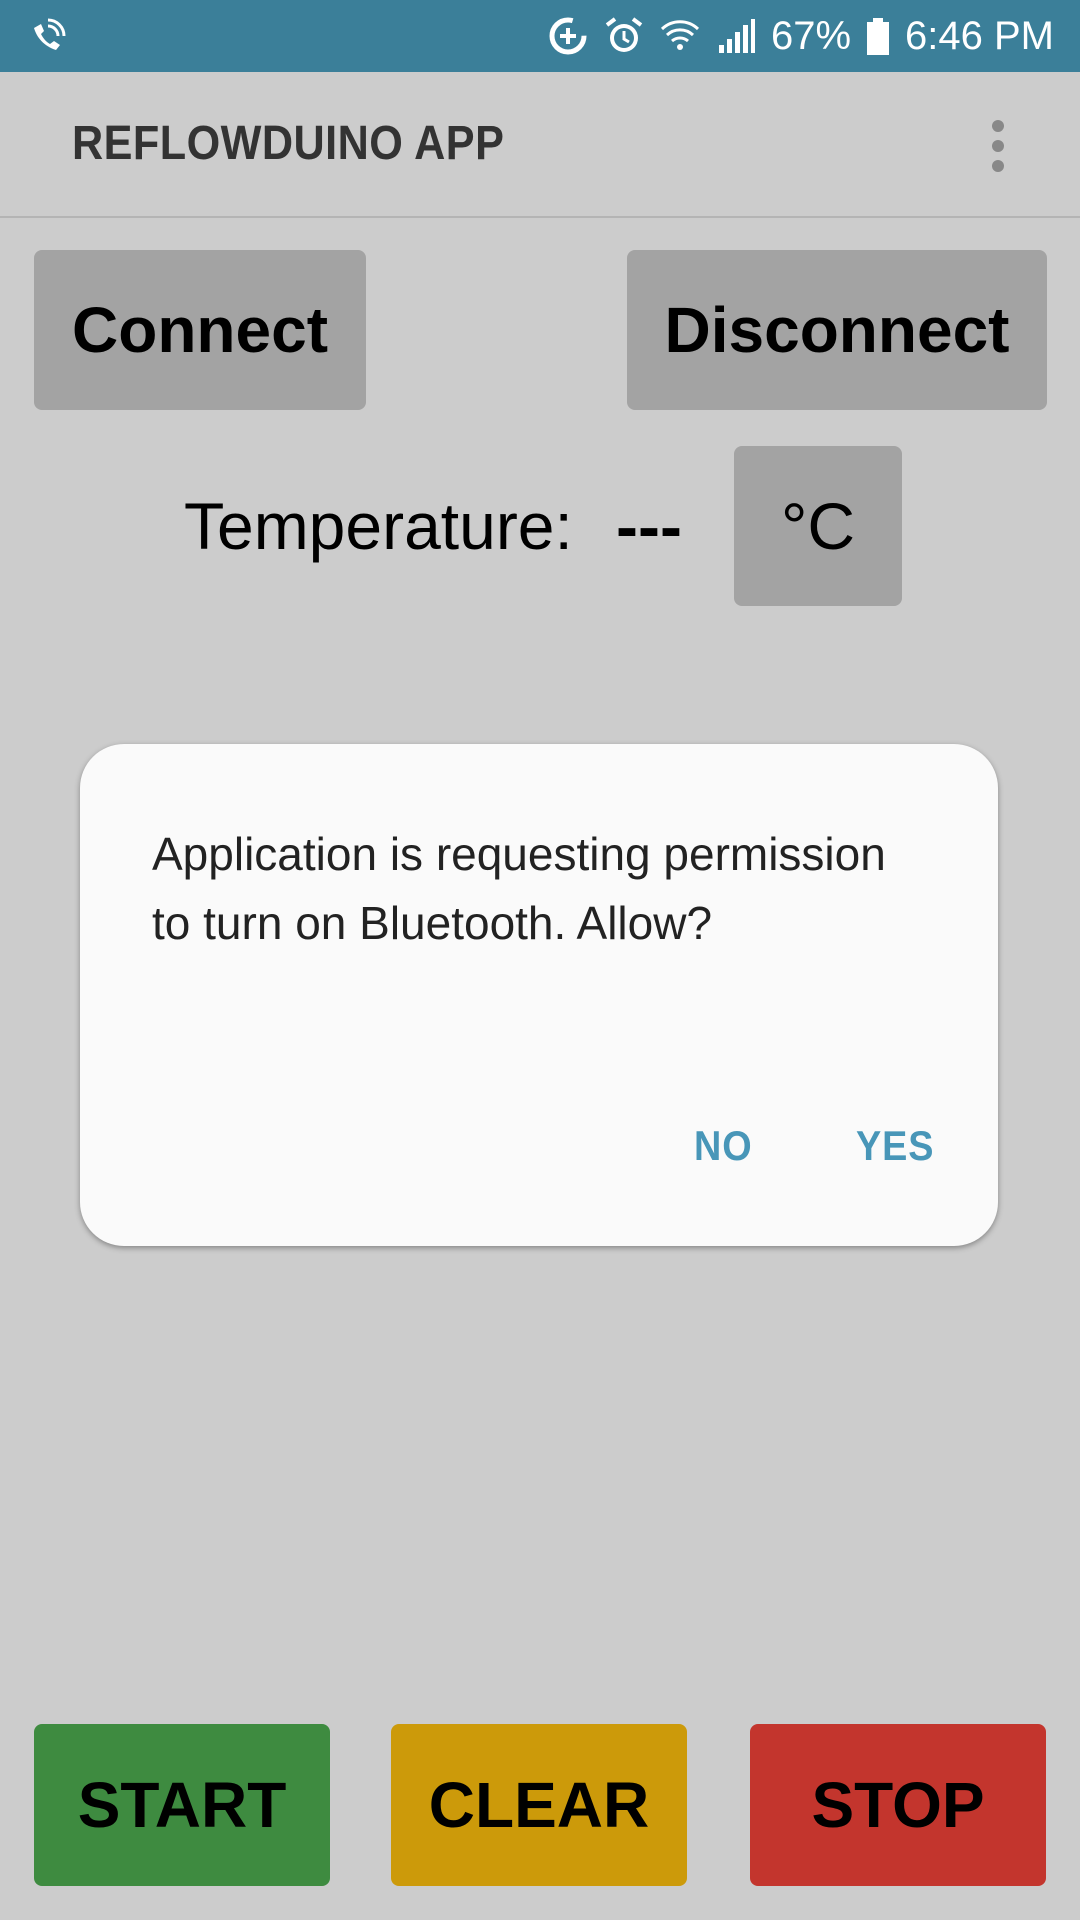 Image resolution: width=1080 pixels, height=1920 pixels. What do you see at coordinates (182, 1805) in the screenshot?
I see `start-button: START` at bounding box center [182, 1805].